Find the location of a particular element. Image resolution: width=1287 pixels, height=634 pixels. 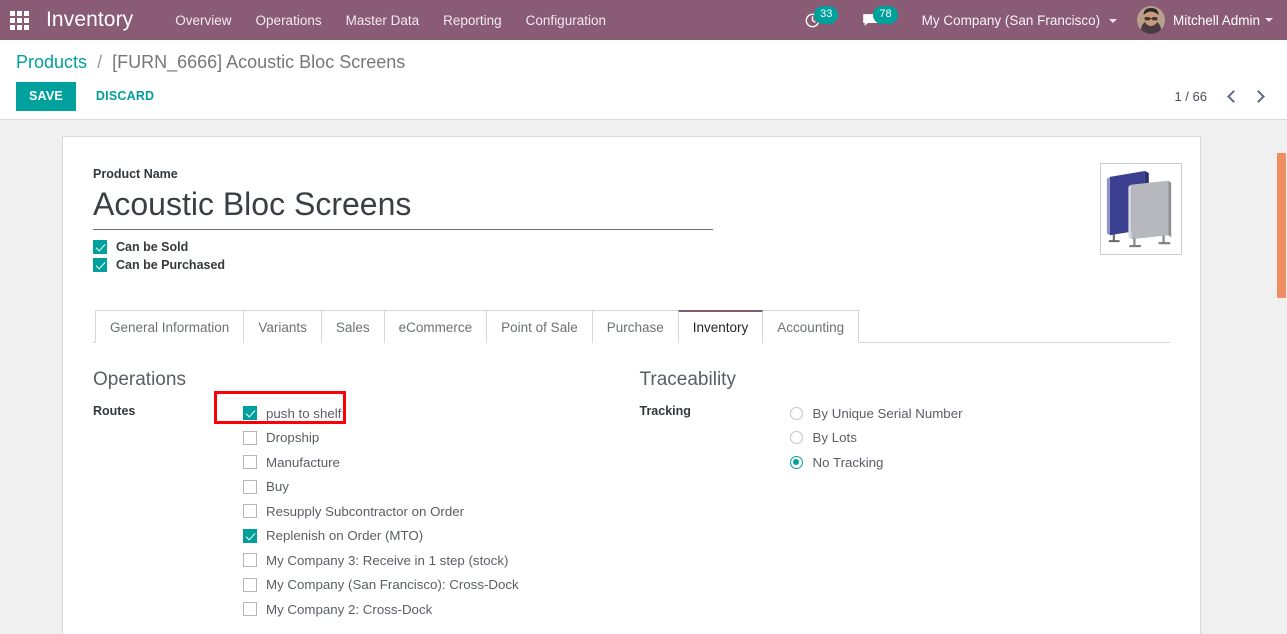

tracking-radio-lots is located at coordinates (796, 438).